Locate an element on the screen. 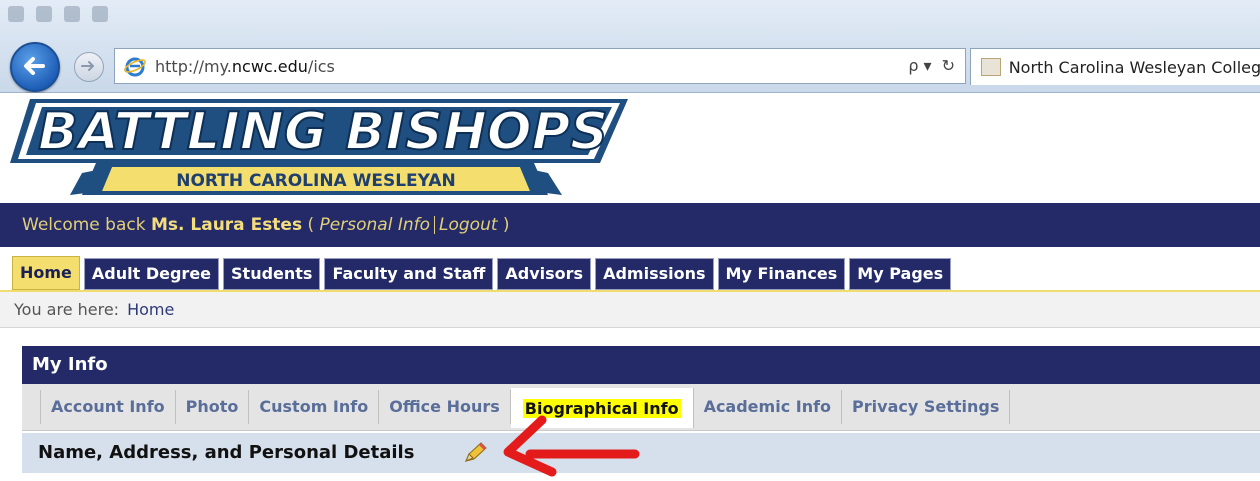 Image resolution: width=1260 pixels, height=481 pixels. tab-custom-info: Custom Info is located at coordinates (314, 407).